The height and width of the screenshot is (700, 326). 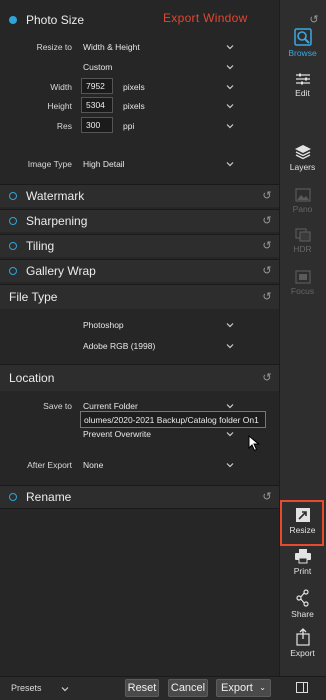 What do you see at coordinates (111, 47) in the screenshot?
I see `resize-to-select: Width & Height` at bounding box center [111, 47].